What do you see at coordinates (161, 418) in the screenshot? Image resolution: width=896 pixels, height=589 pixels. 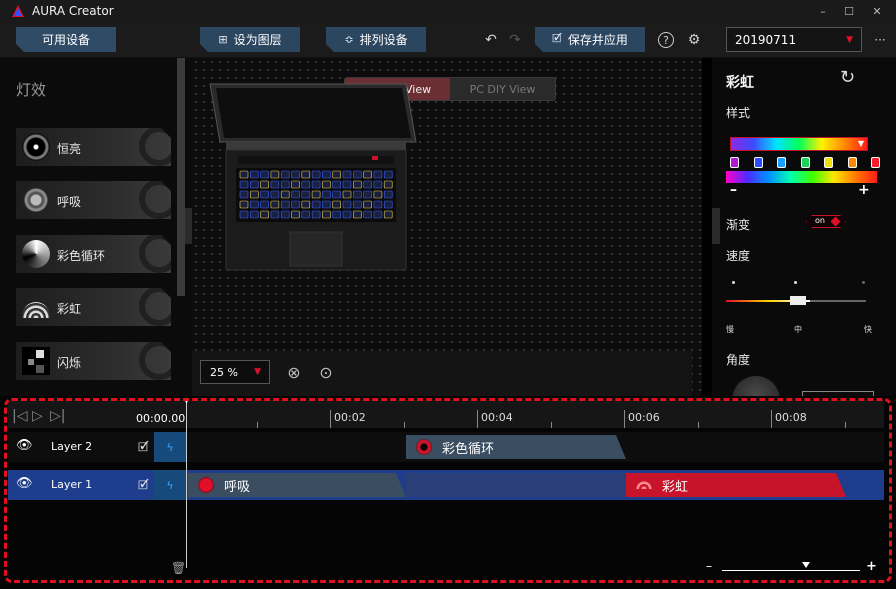 I see `current-time: 00:00.00` at bounding box center [161, 418].